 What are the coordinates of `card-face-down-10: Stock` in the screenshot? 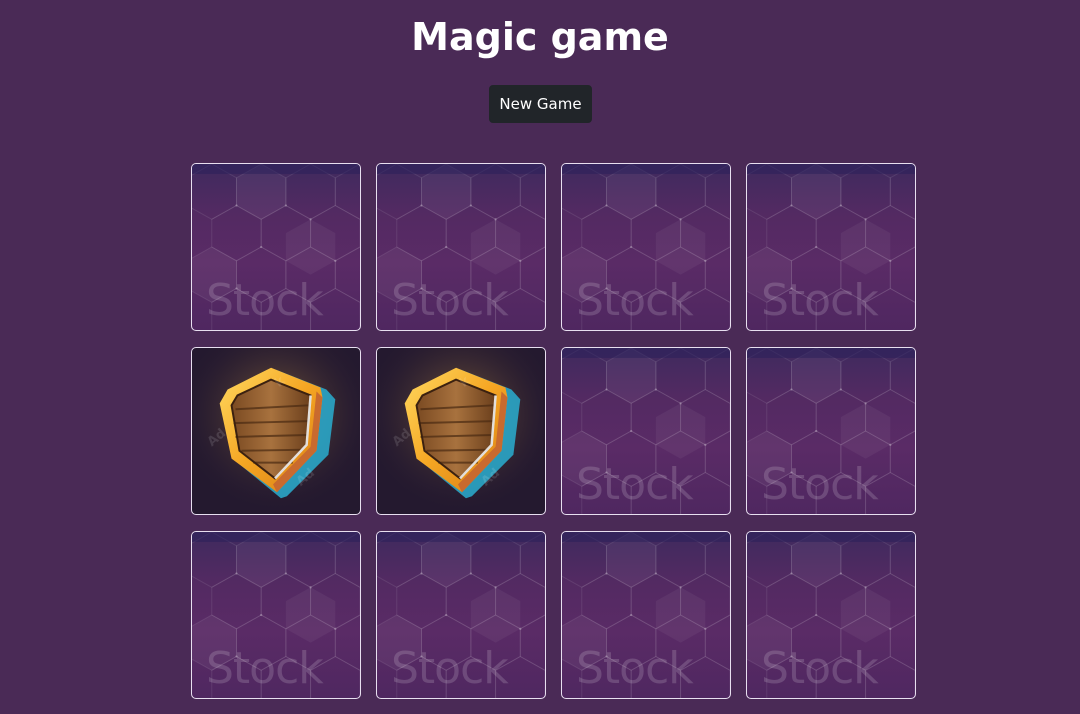 It's located at (461, 615).